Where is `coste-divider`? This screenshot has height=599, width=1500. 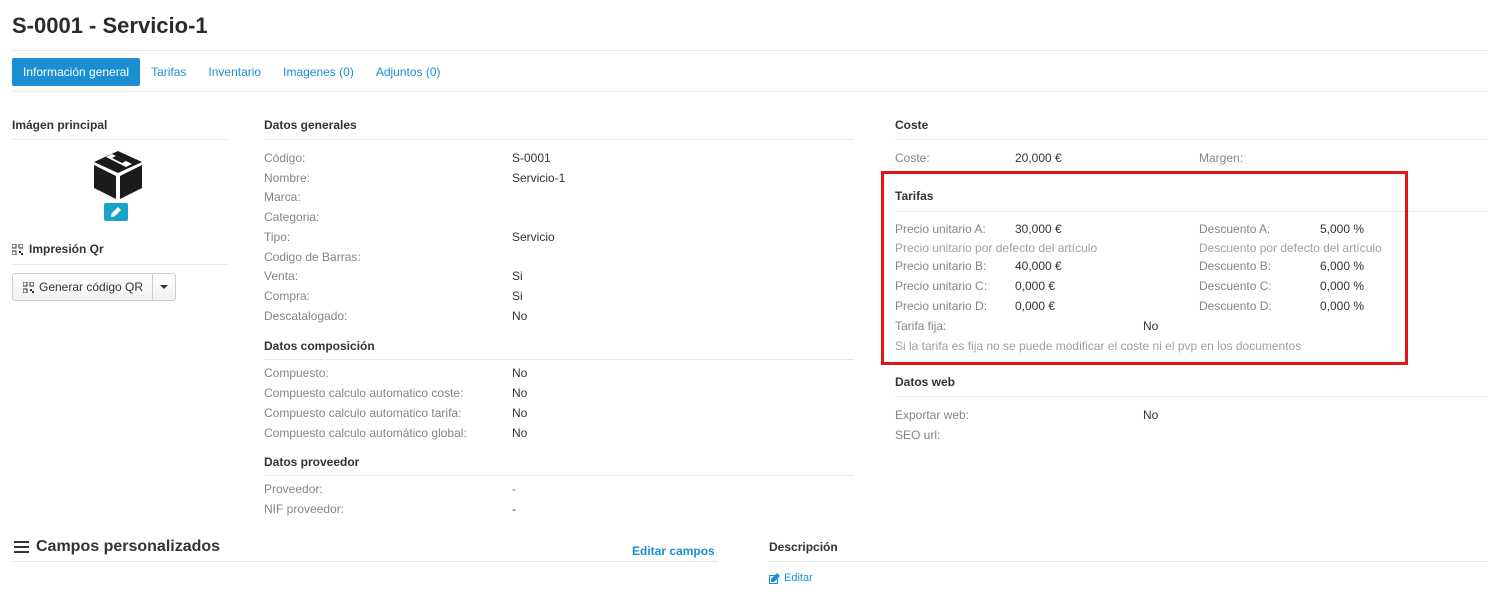
coste-divider is located at coordinates (1191, 139).